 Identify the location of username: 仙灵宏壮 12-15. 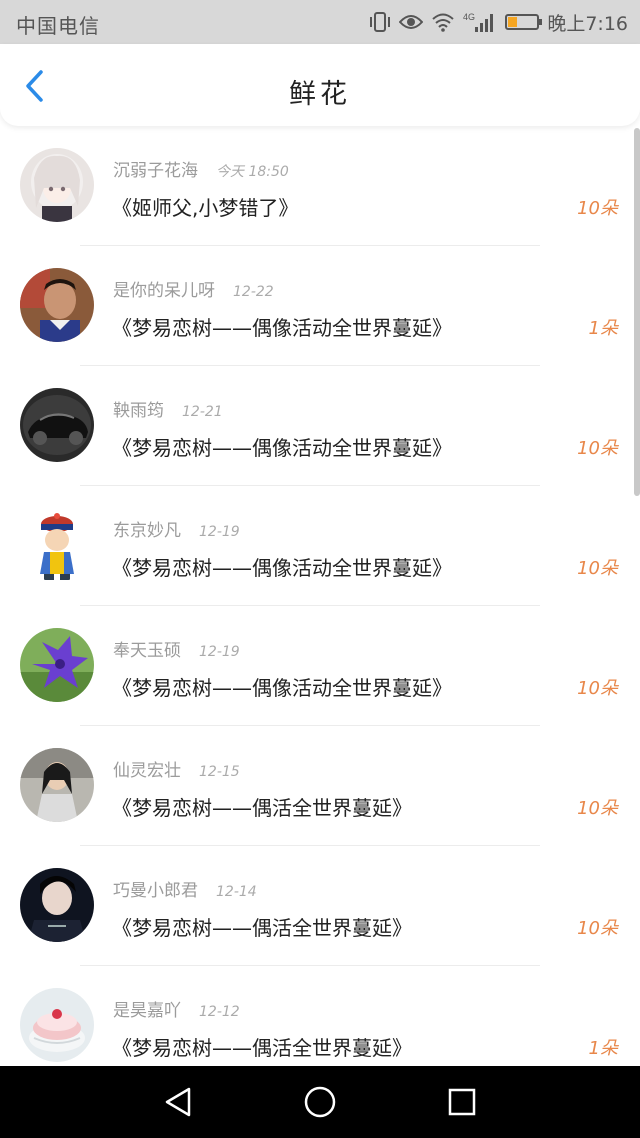
(176, 768).